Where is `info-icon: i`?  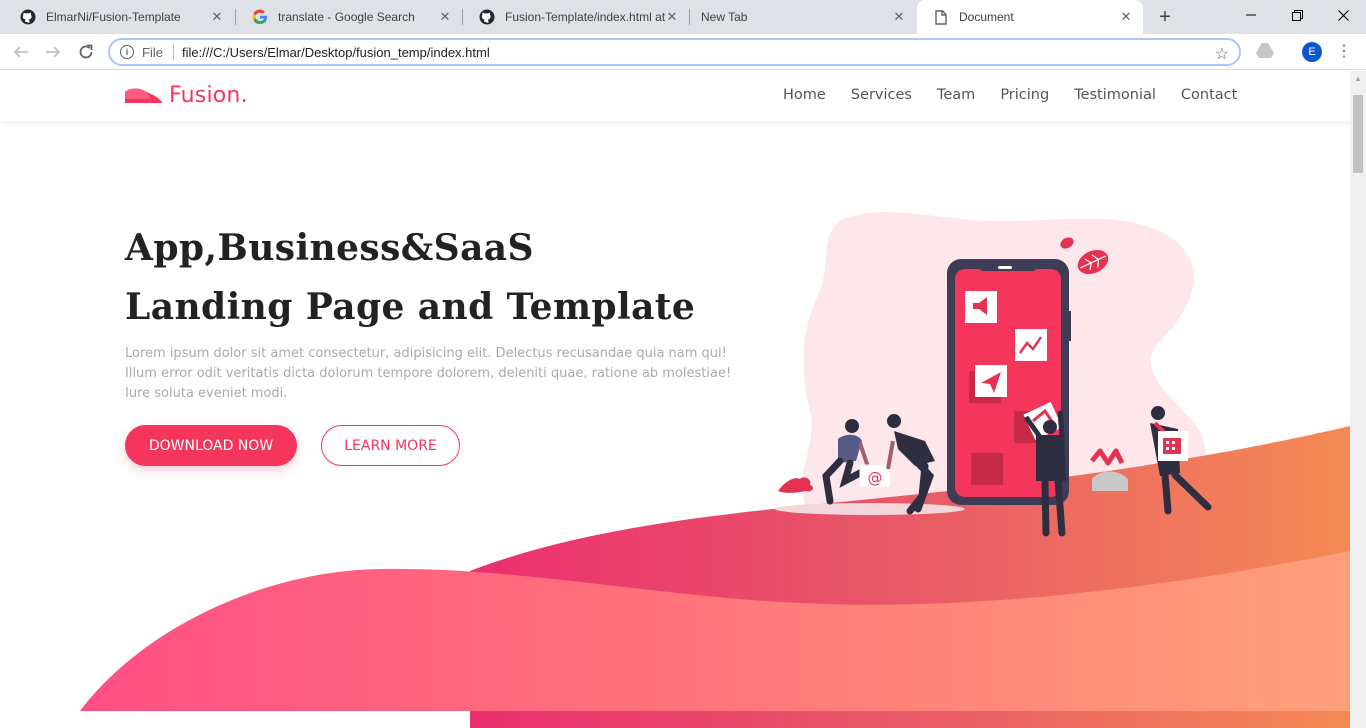 info-icon: i is located at coordinates (127, 52).